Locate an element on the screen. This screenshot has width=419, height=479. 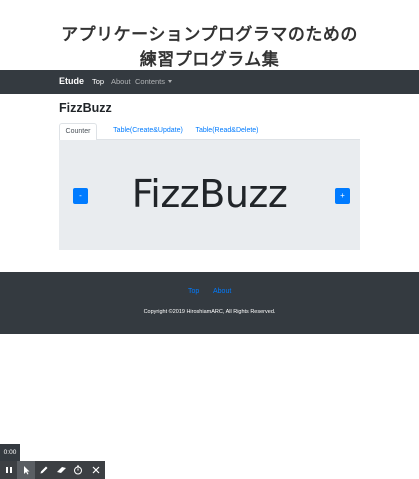
tab-counter: Counter is located at coordinates (78, 132).